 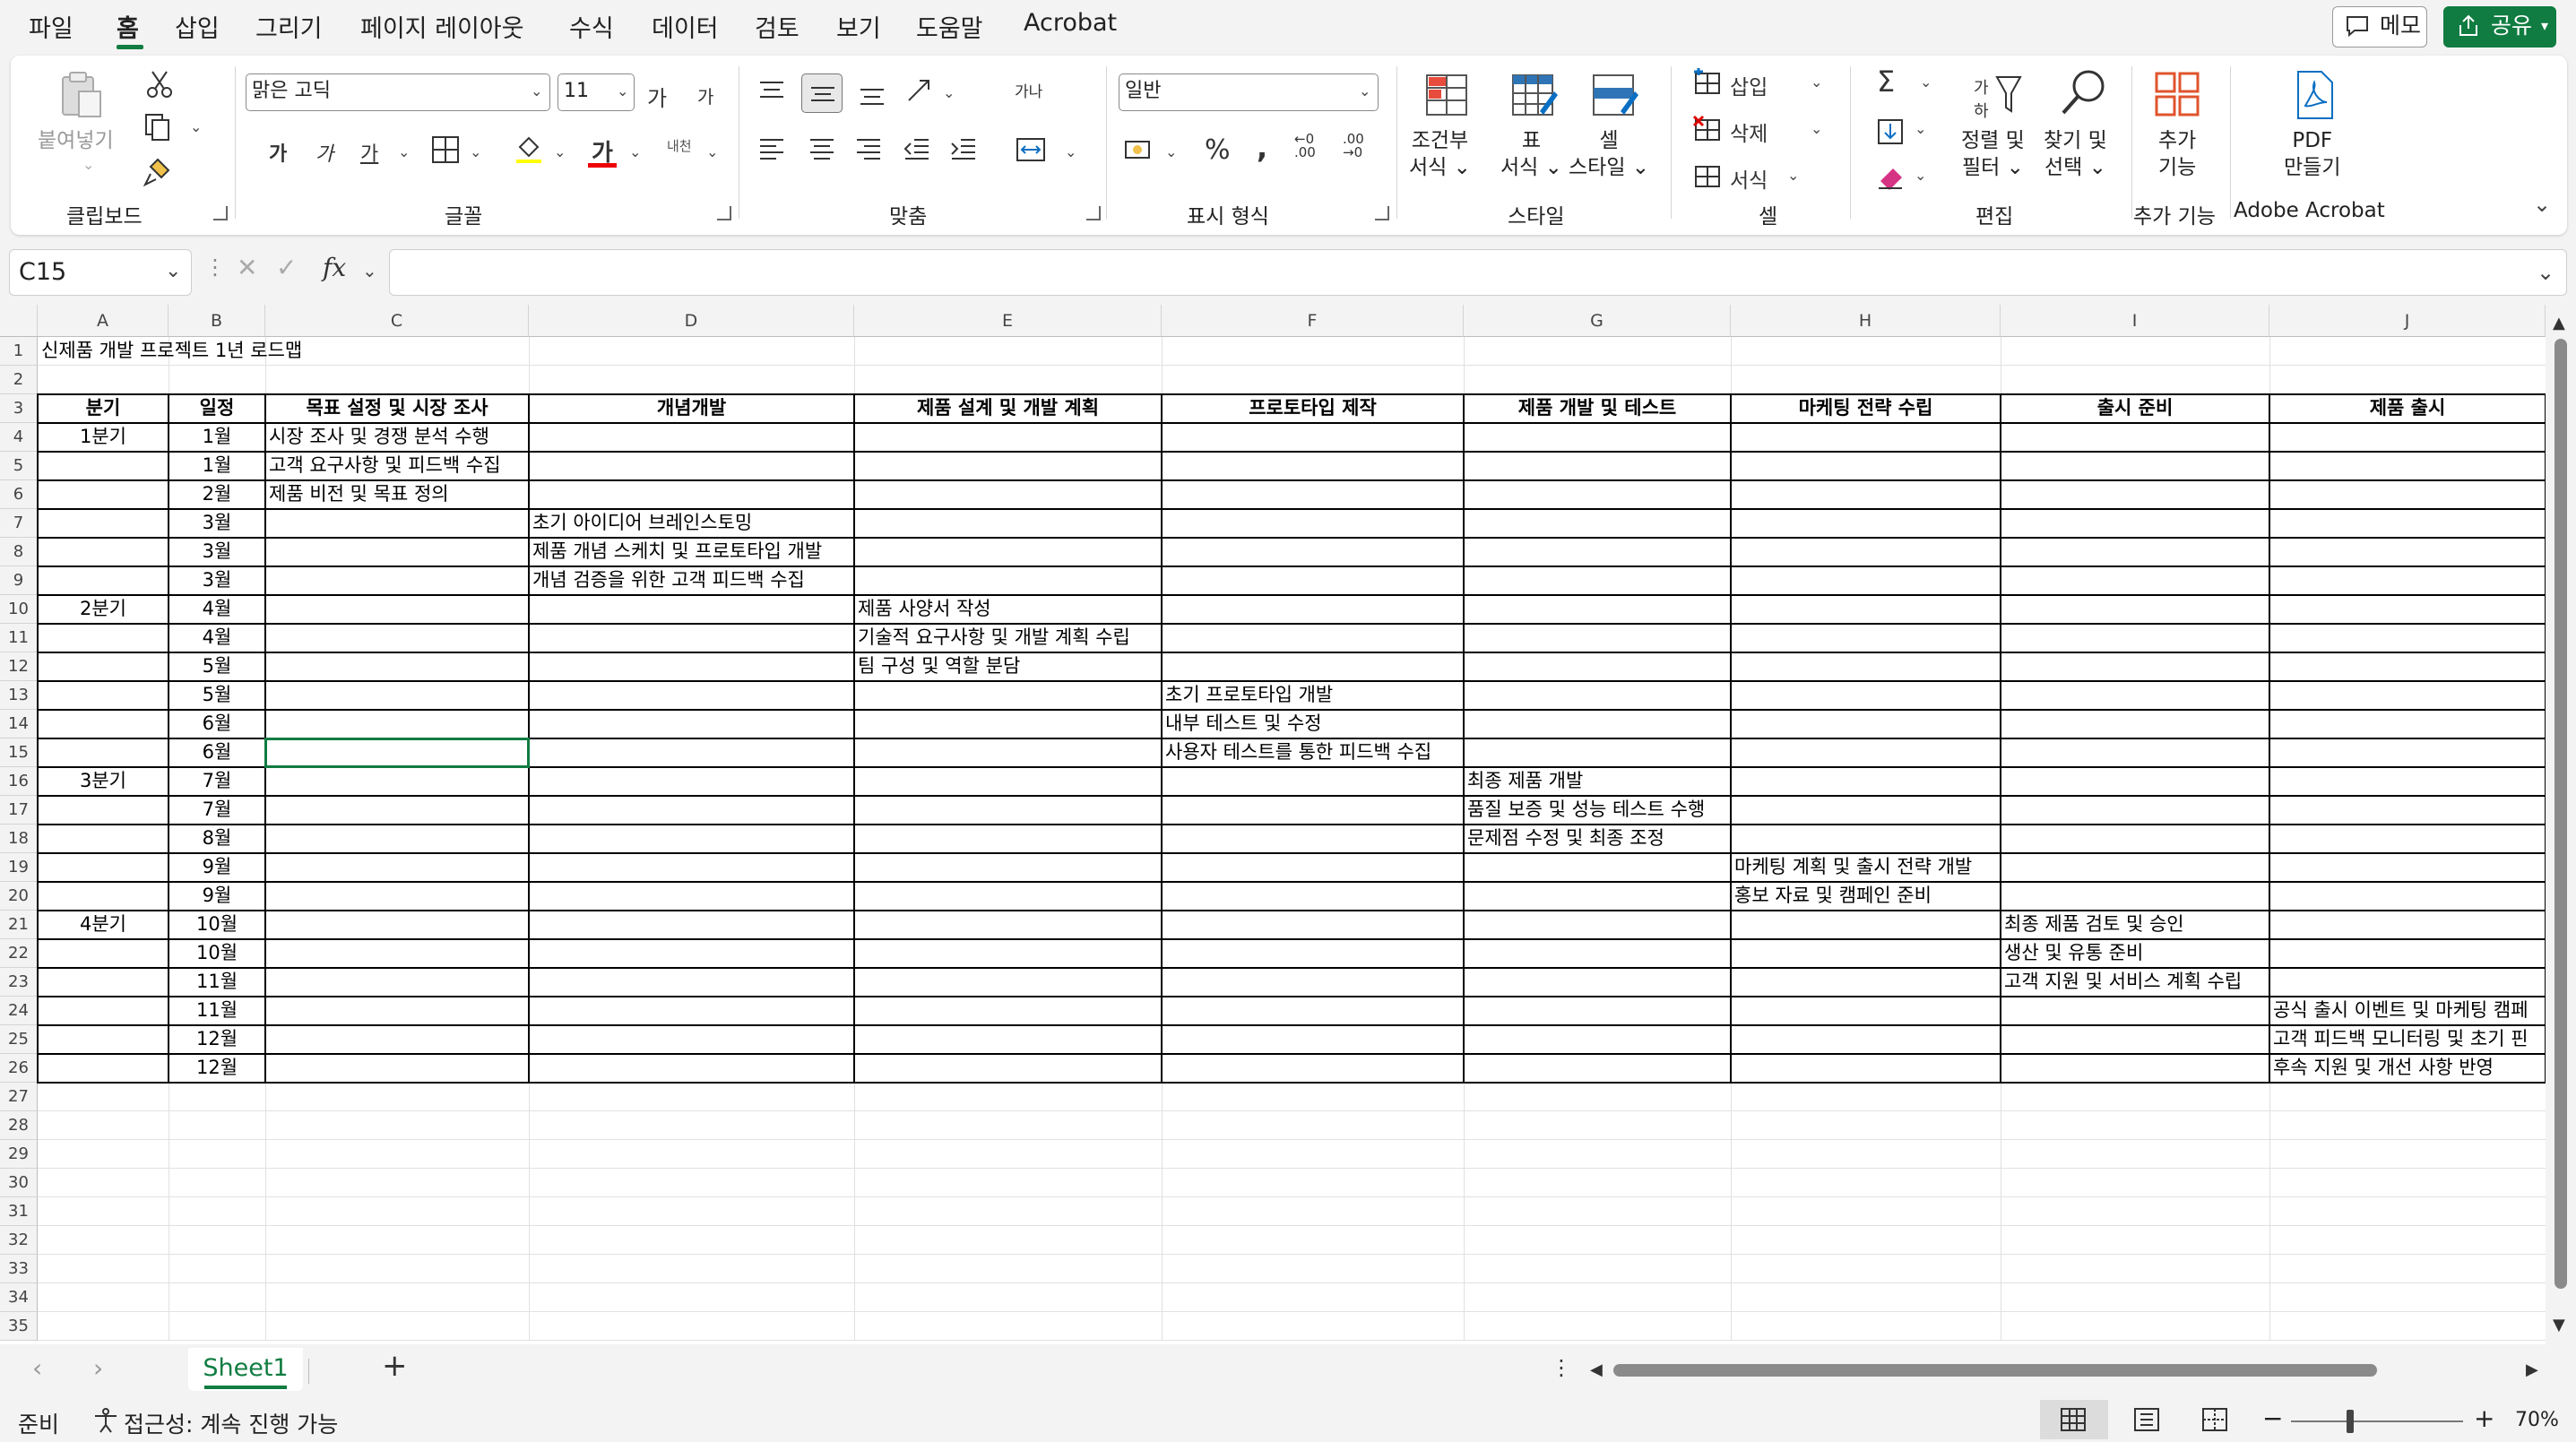 What do you see at coordinates (2559, 1325) in the screenshot?
I see `scroll-down-icon: ▼` at bounding box center [2559, 1325].